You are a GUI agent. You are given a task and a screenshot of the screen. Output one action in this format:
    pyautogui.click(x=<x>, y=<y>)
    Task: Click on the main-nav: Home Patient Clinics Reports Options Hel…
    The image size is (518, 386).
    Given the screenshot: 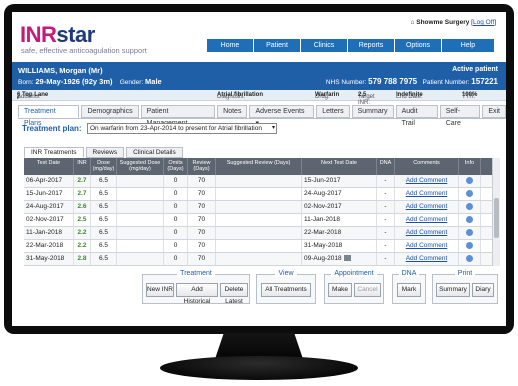 What is the action you would take?
    pyautogui.click(x=350, y=45)
    